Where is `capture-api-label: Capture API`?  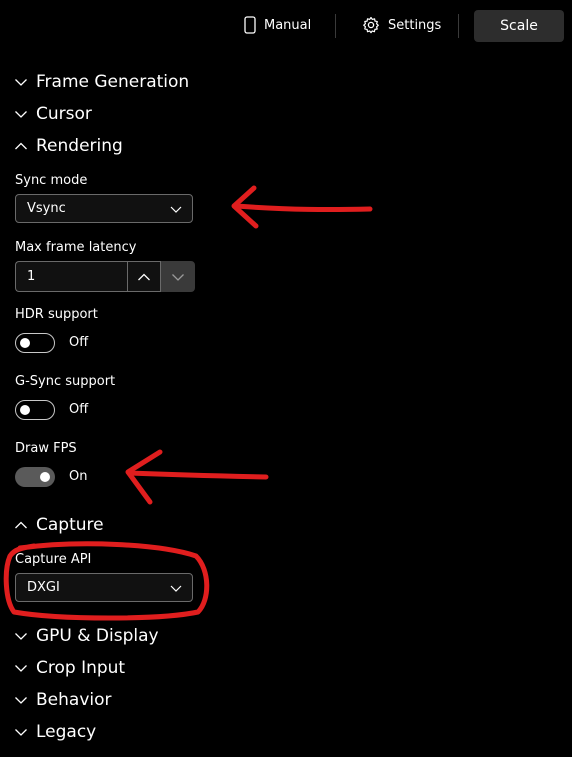 capture-api-label: Capture API is located at coordinates (53, 559).